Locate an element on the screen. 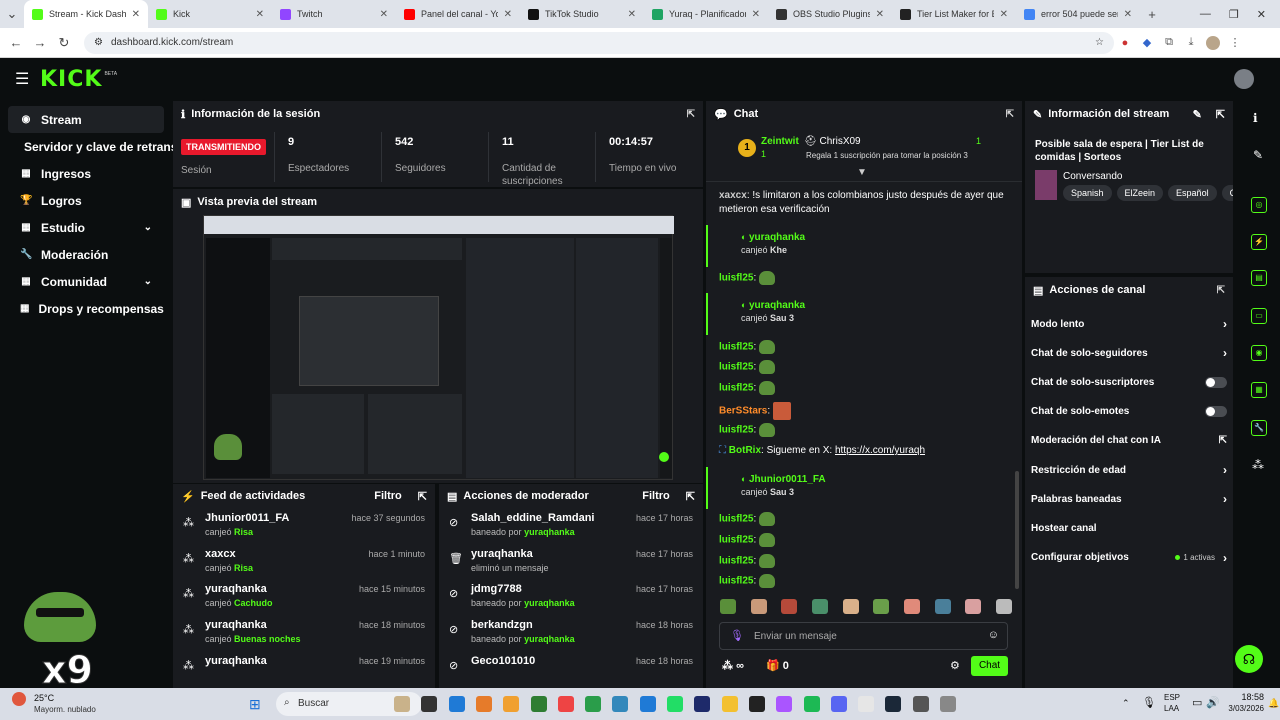 The height and width of the screenshot is (720, 1280). channel-action-8: Configurar objetivos 1 activas › is located at coordinates (1129, 558).